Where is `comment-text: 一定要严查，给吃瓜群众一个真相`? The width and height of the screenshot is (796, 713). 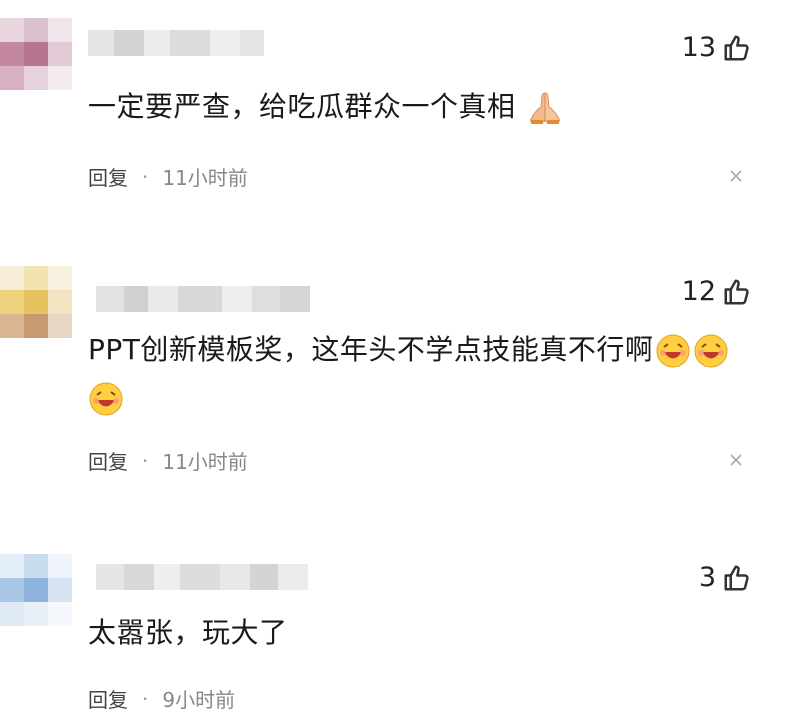 comment-text: 一定要严查，给吃瓜群众一个真相 is located at coordinates (325, 107).